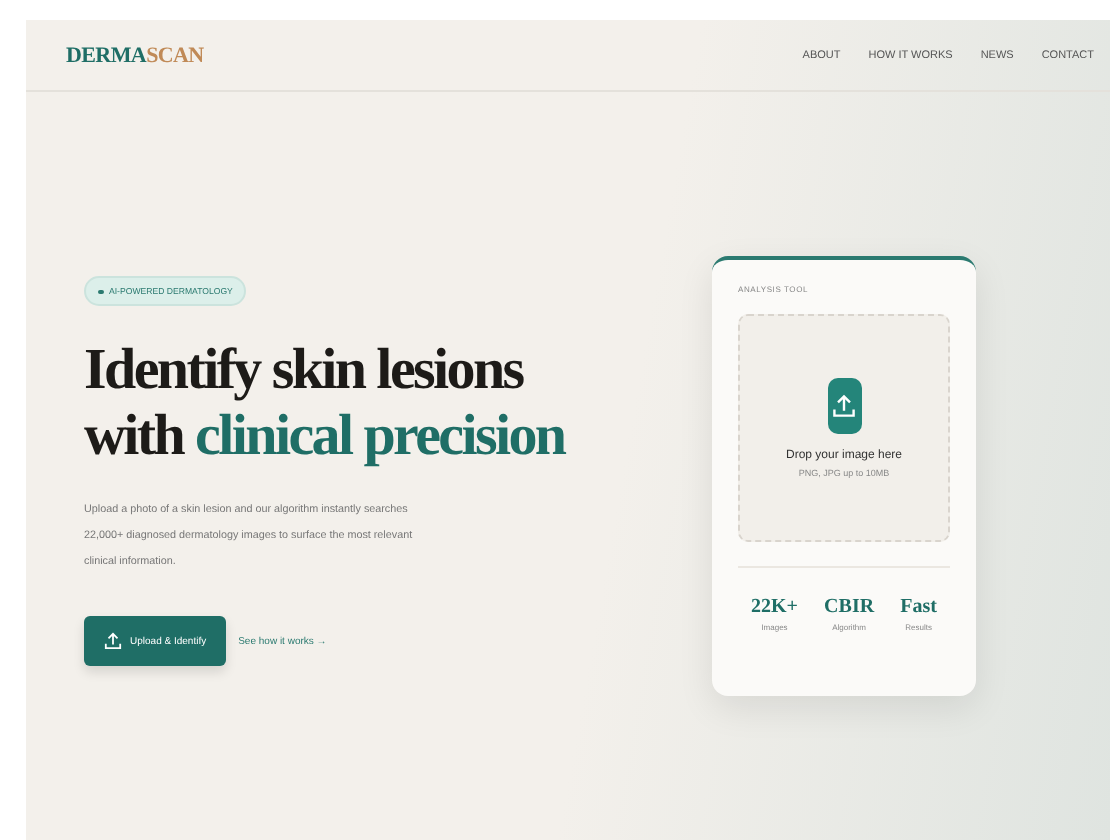 The height and width of the screenshot is (840, 1110). I want to click on logo: DERMASCAN, so click(135, 55).